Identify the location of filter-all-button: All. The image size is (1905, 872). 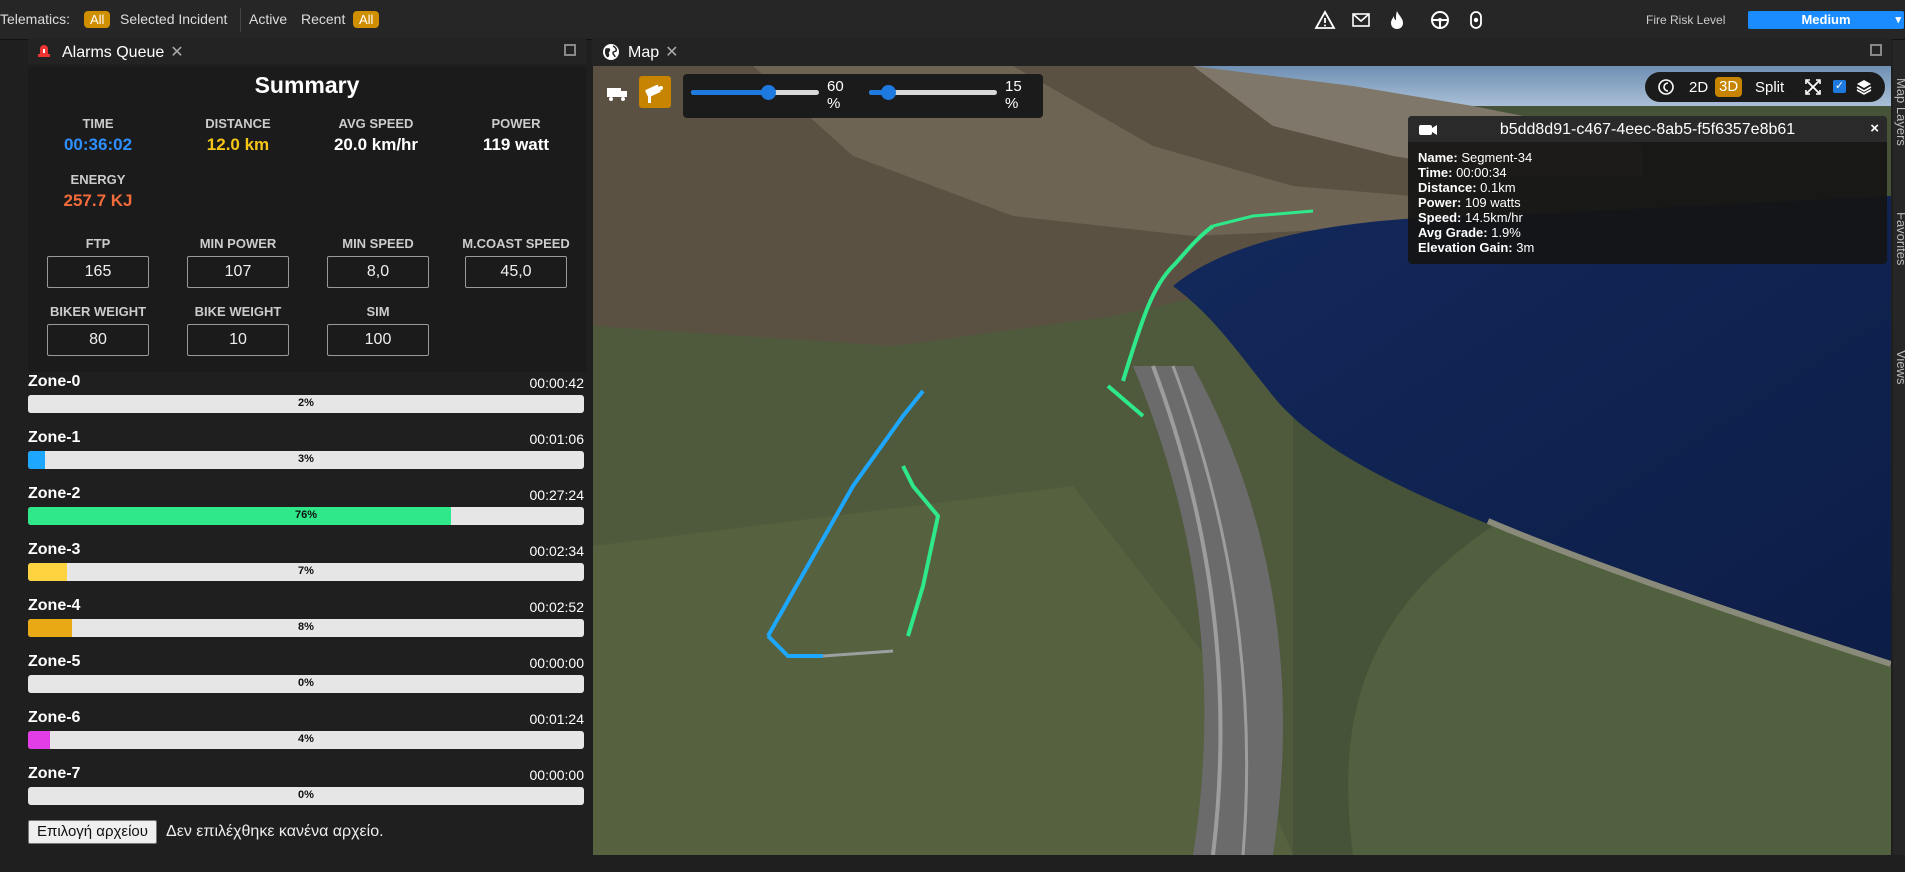
(97, 19).